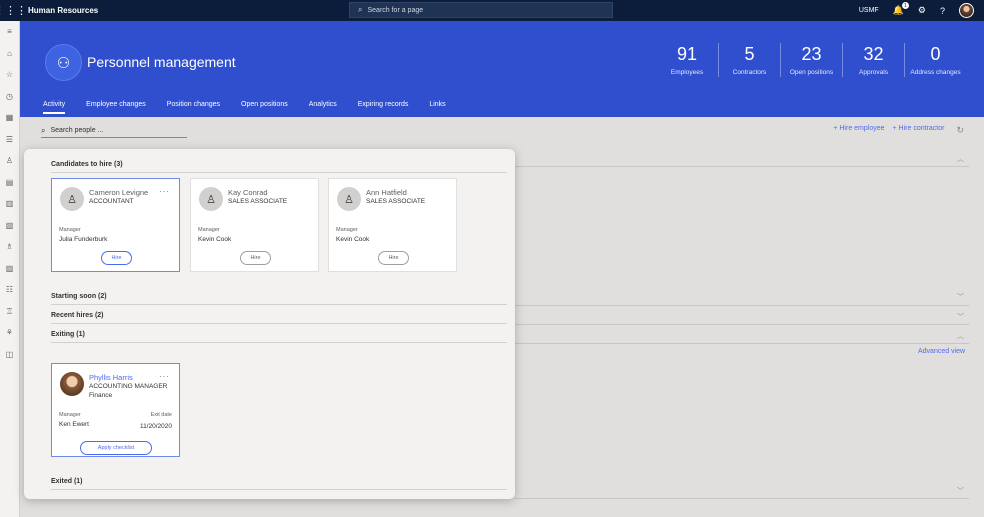  I want to click on page-search-input: ⌕ Search for a page, so click(481, 10).